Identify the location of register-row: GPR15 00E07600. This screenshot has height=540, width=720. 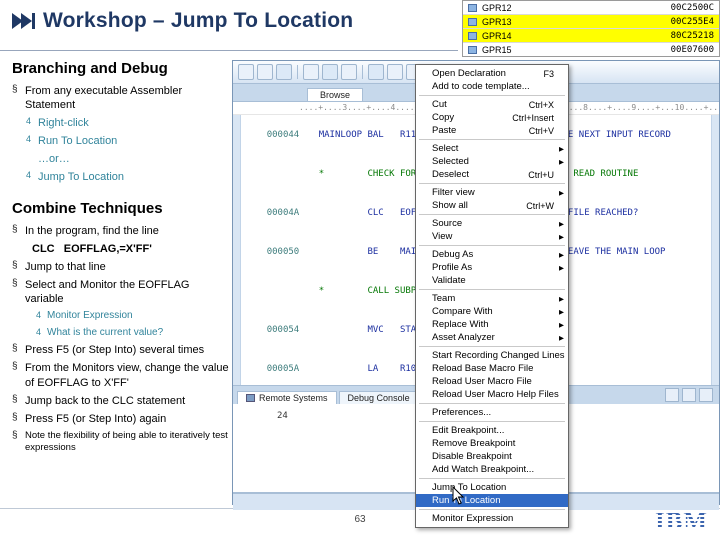
(591, 49).